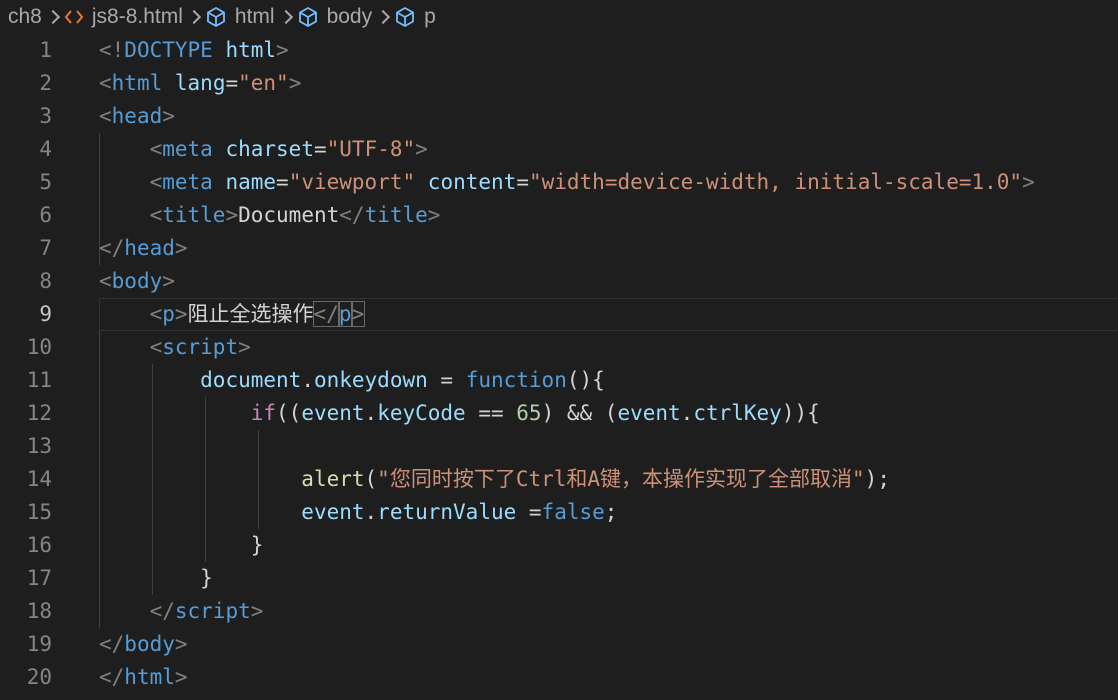 Image resolution: width=1118 pixels, height=700 pixels. I want to click on line-number: 2, so click(45, 83).